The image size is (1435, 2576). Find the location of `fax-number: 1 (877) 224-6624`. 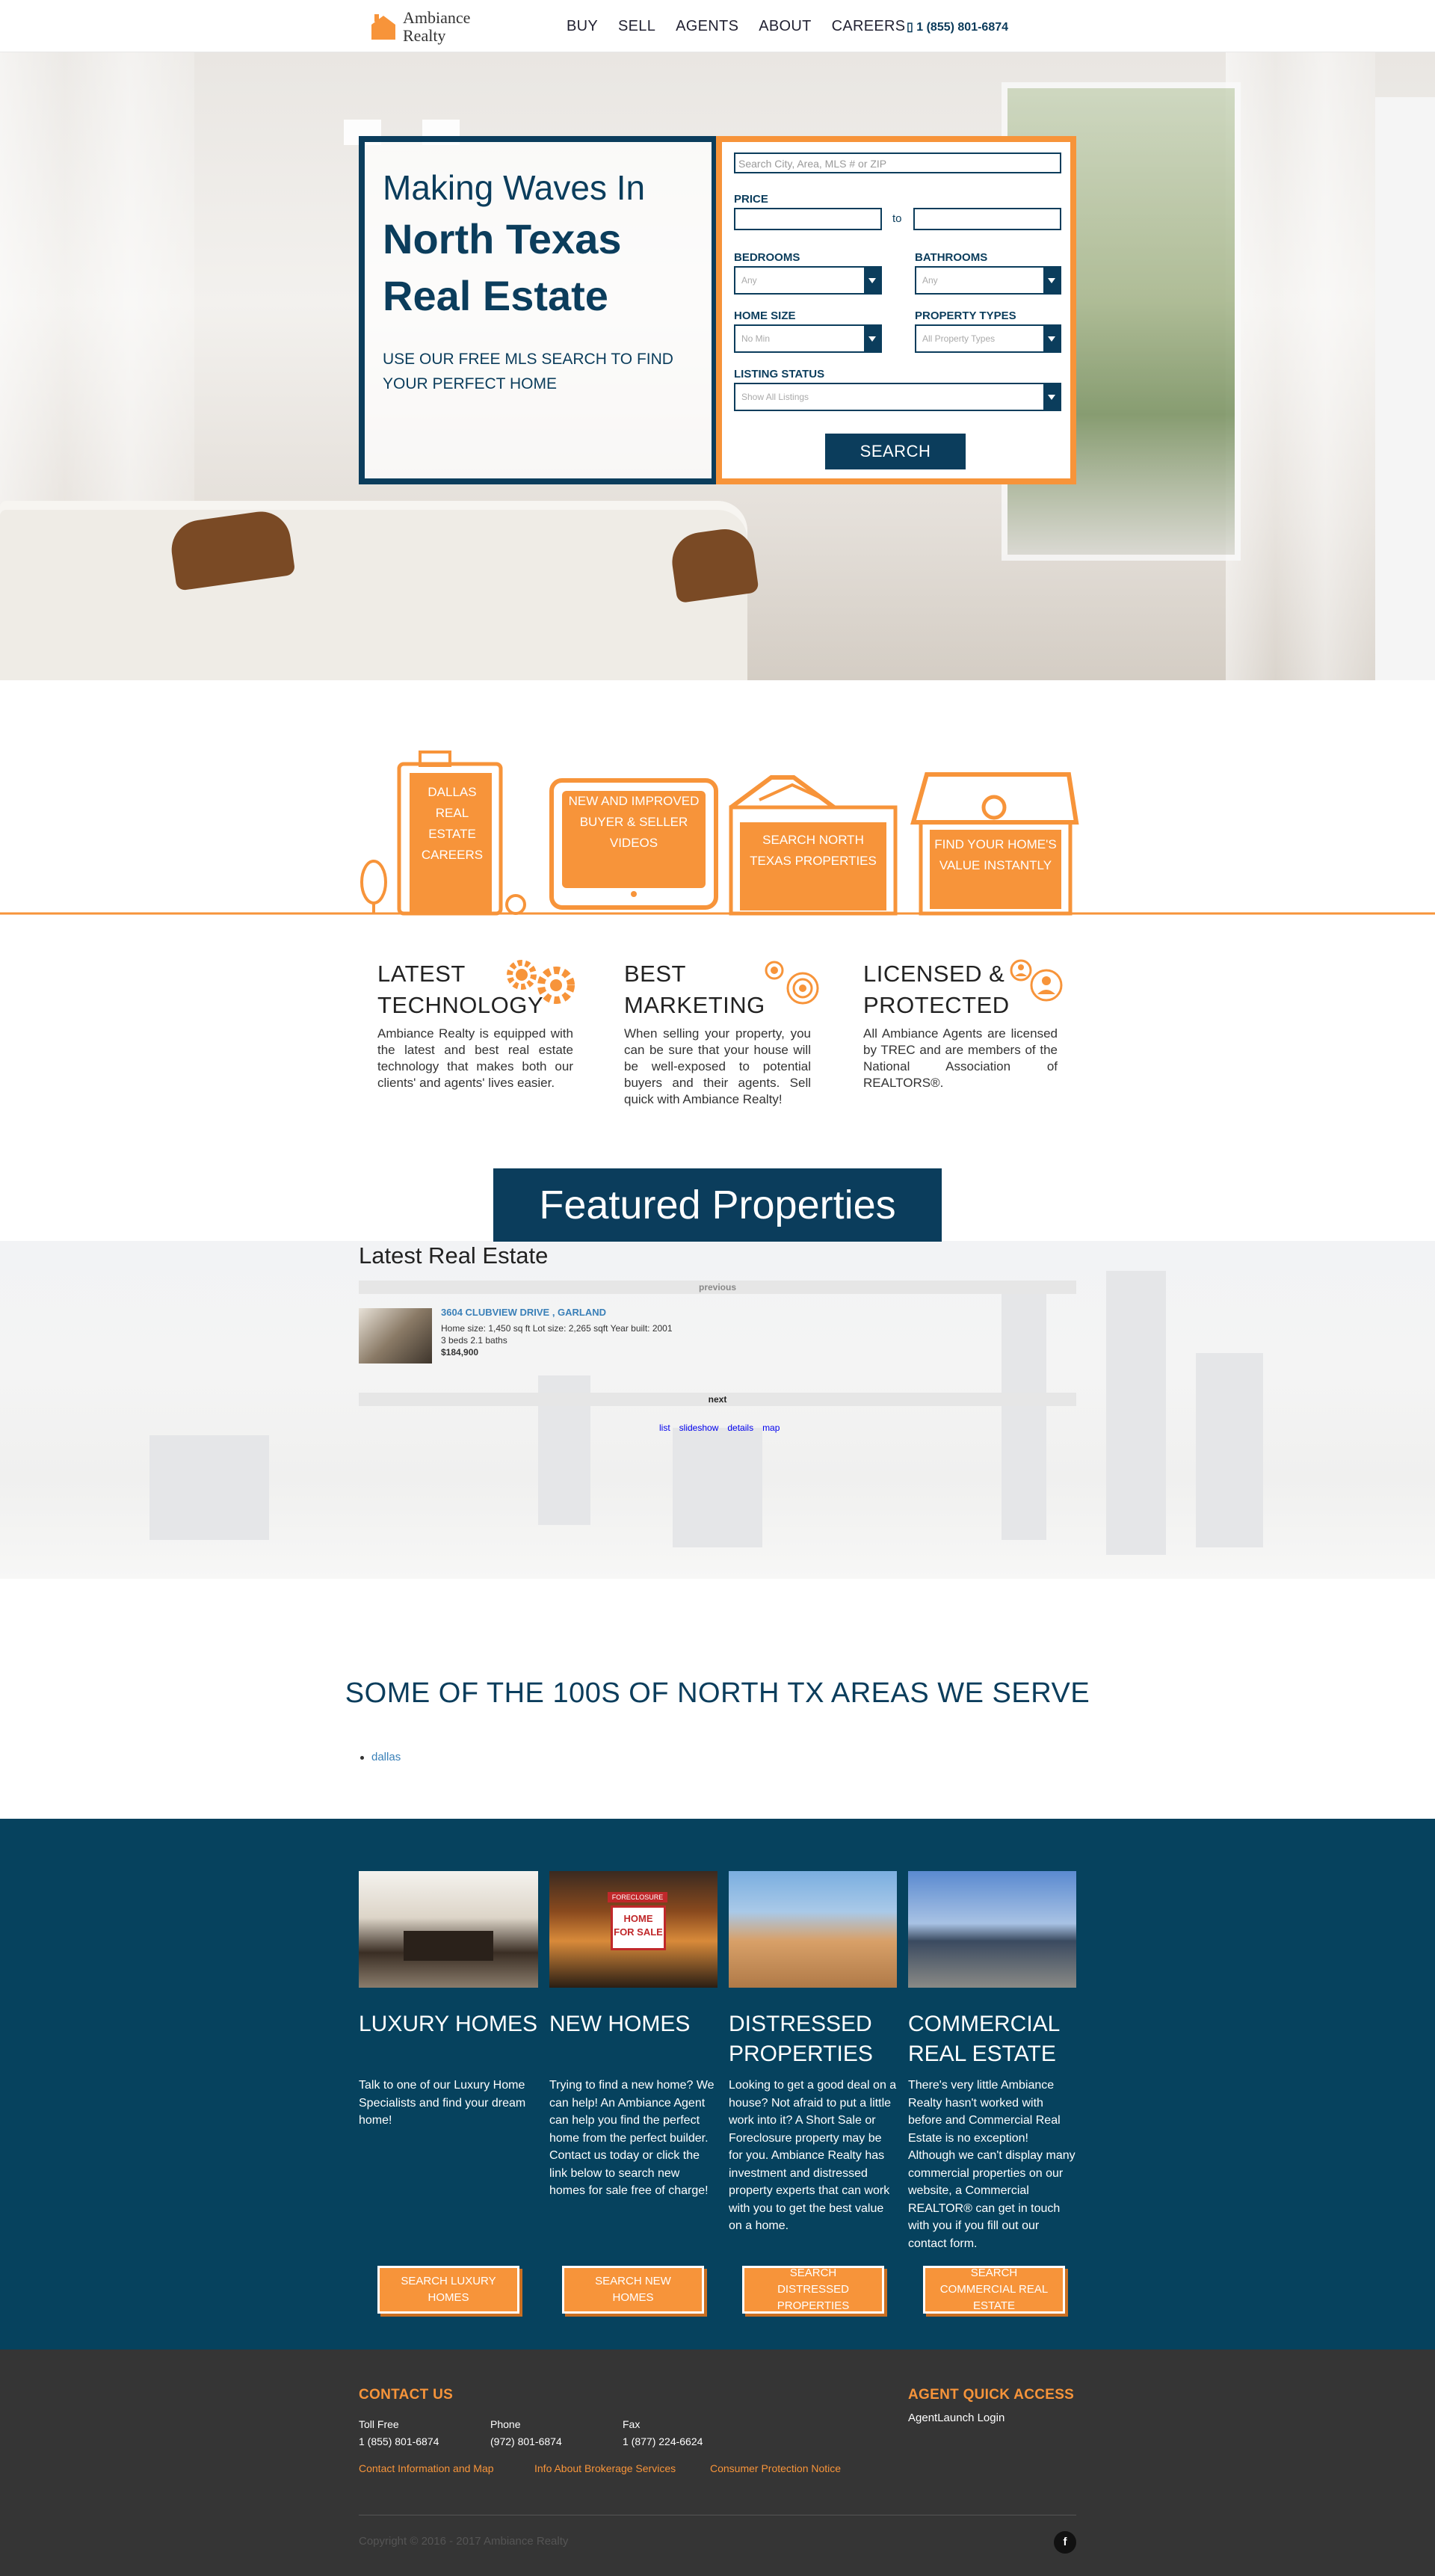

fax-number: 1 (877) 224-6624 is located at coordinates (663, 2441).